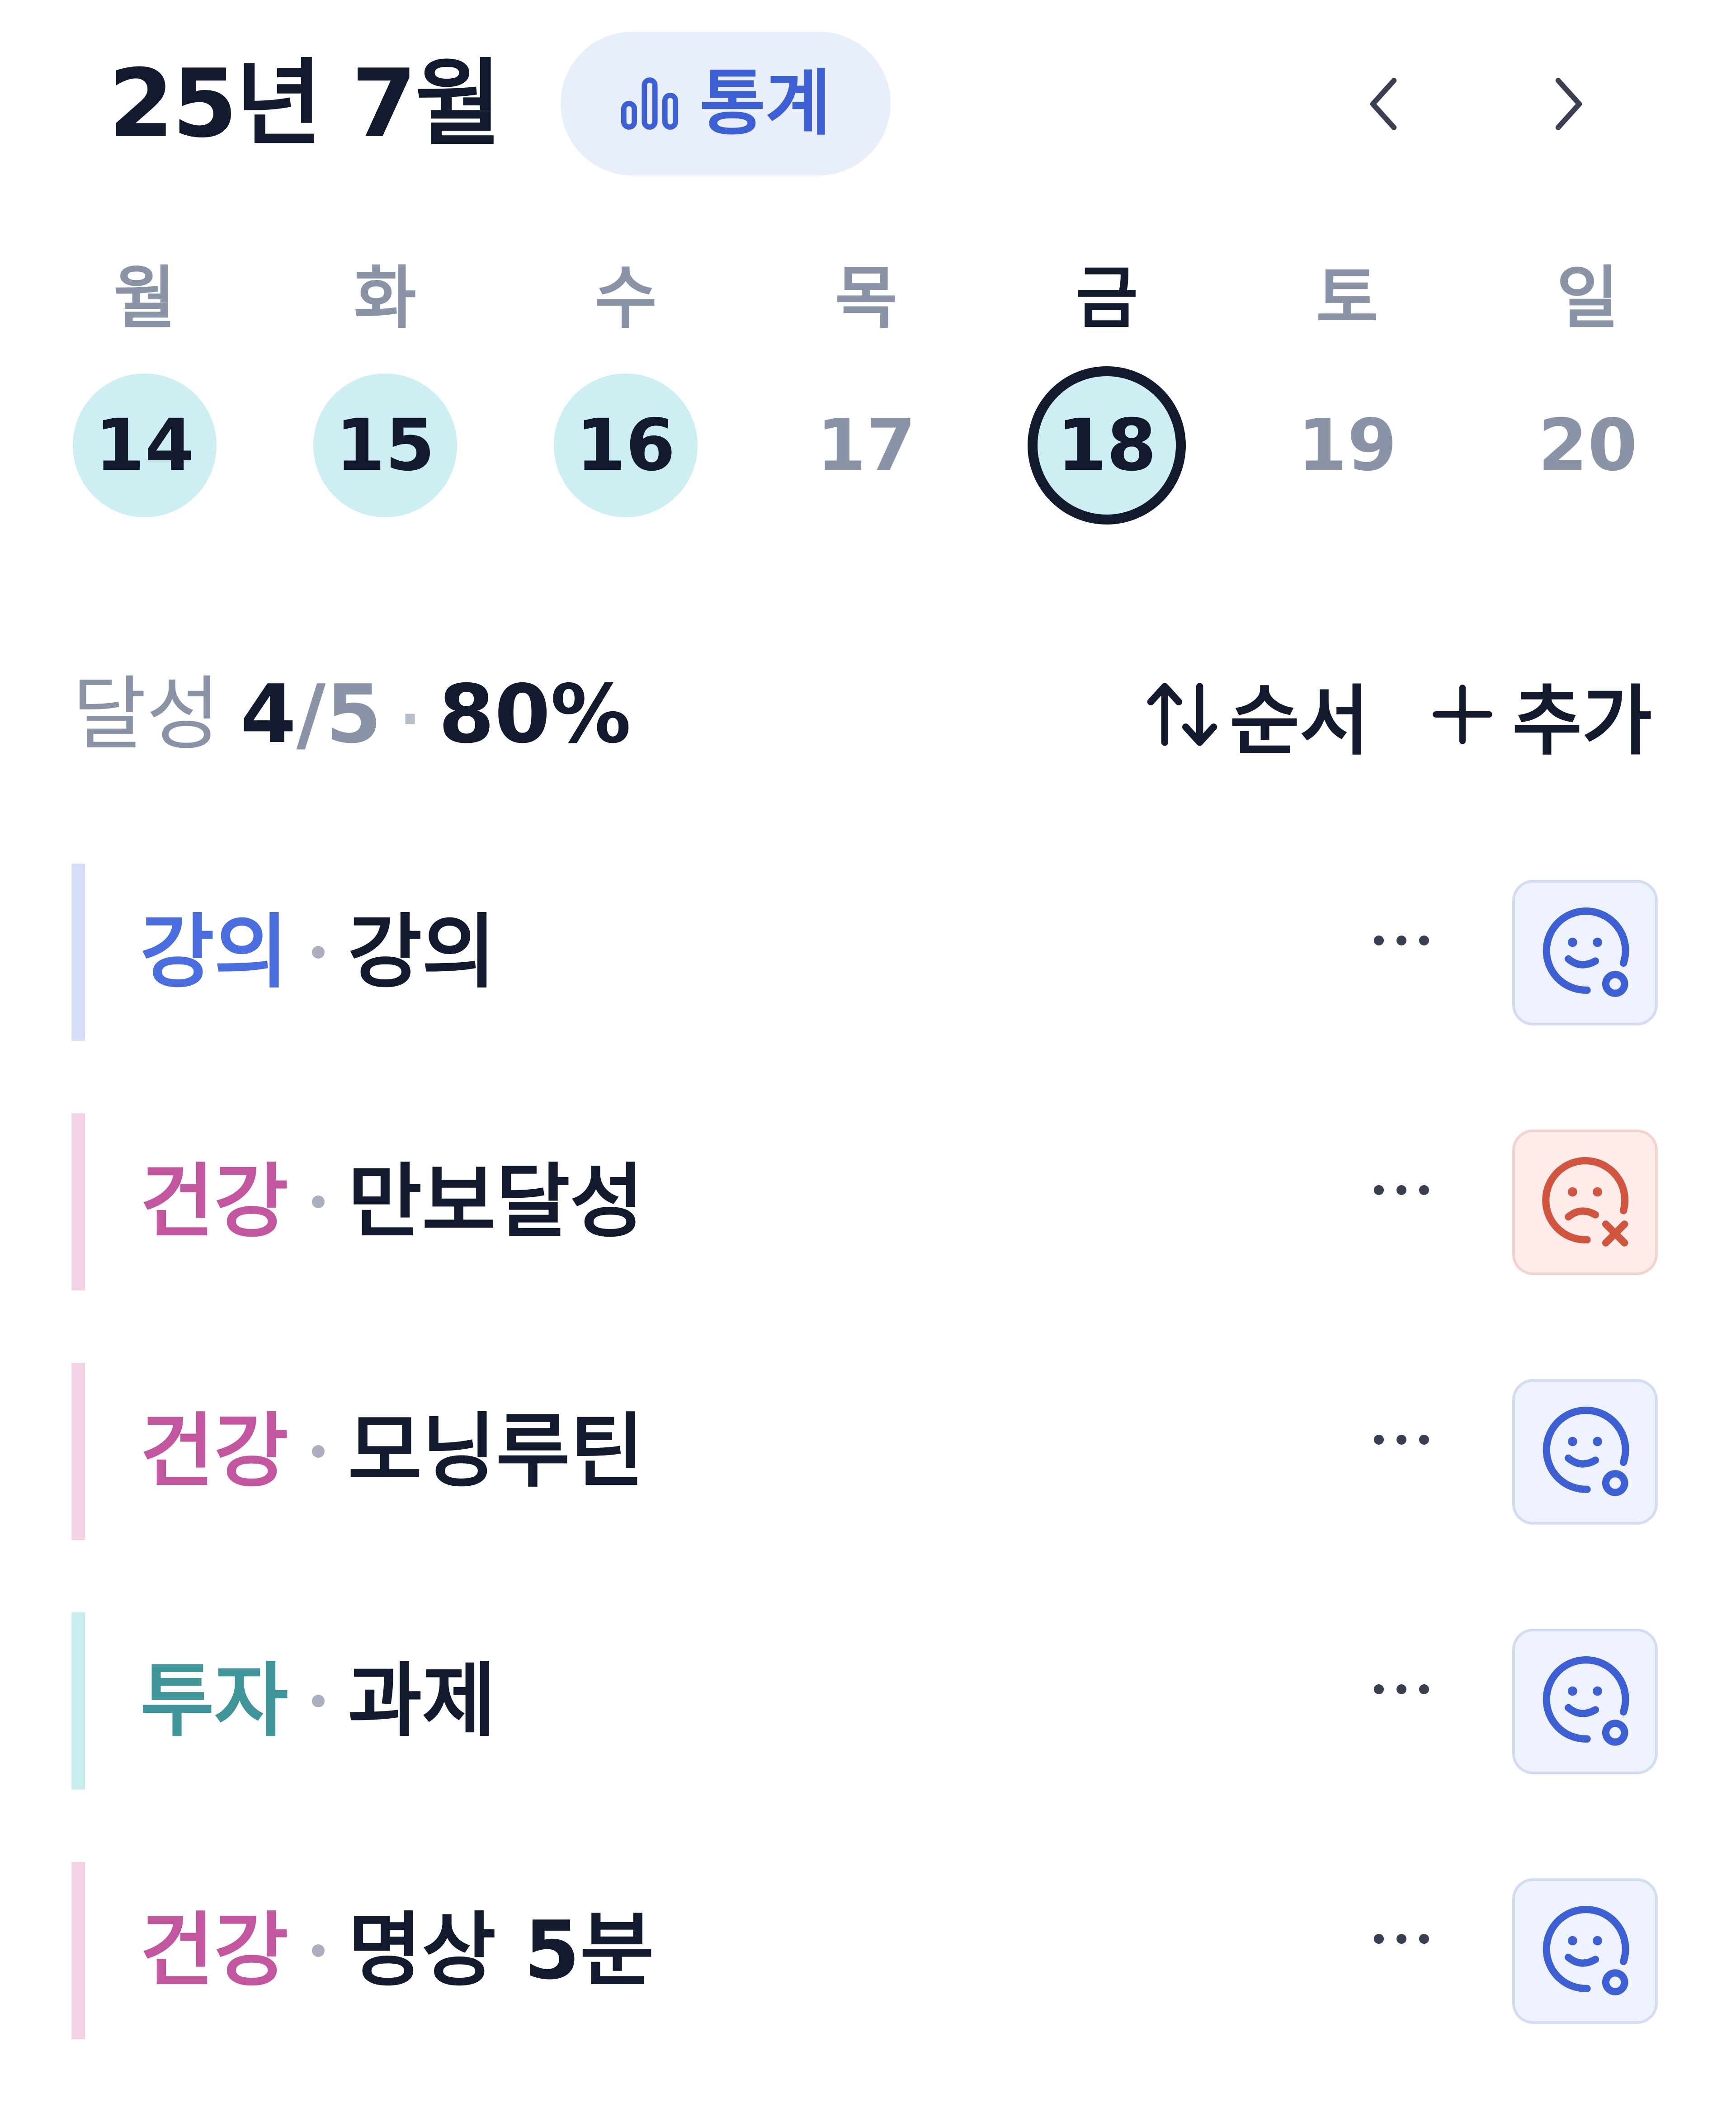  What do you see at coordinates (1347, 445) in the screenshot?
I see `day-19: 19` at bounding box center [1347, 445].